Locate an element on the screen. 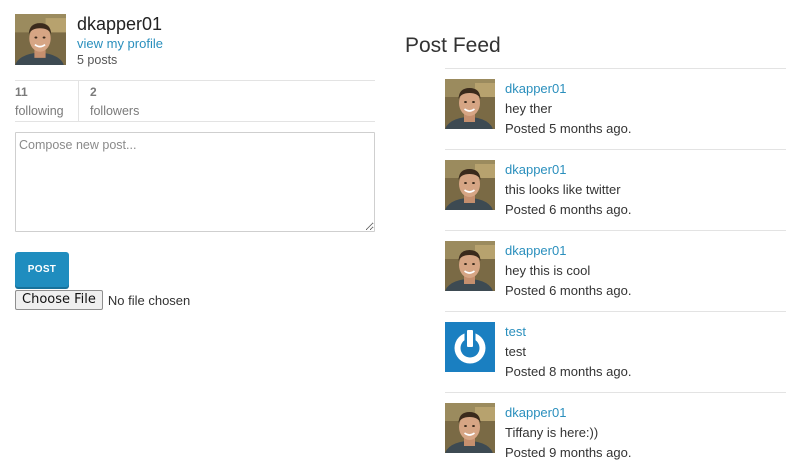 This screenshot has width=786, height=473. post-timestamp: Posted 8 months ago. is located at coordinates (568, 371).